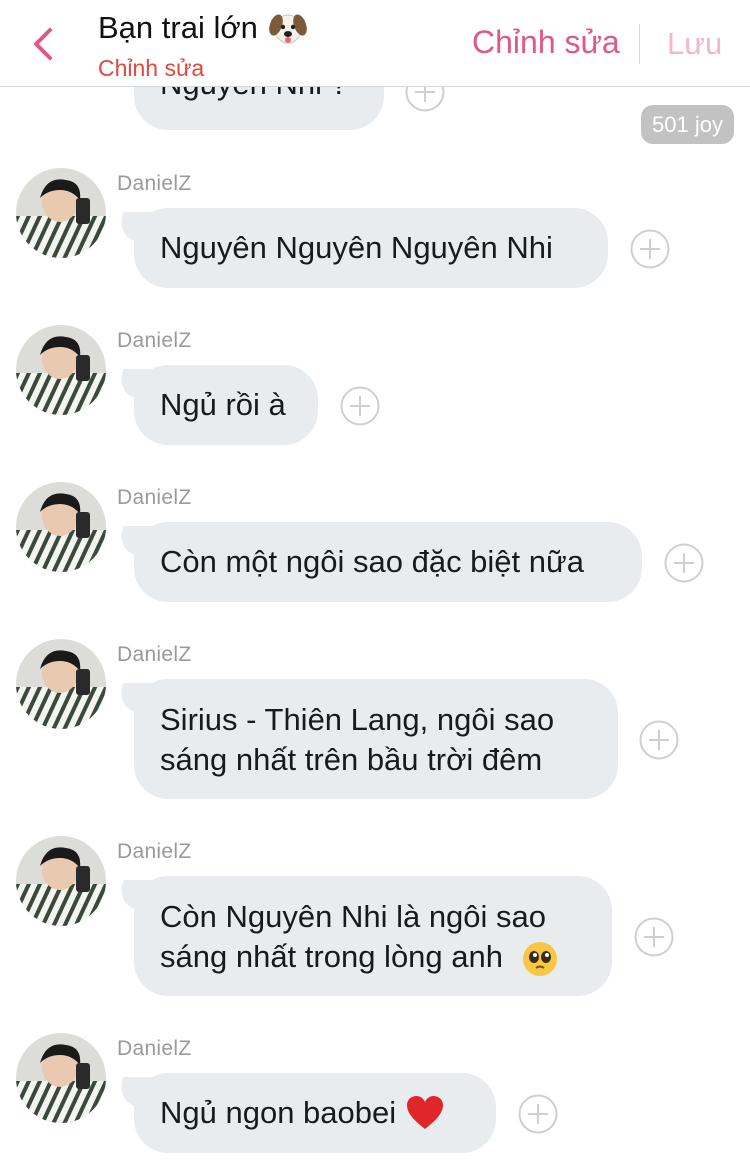 Image resolution: width=750 pixels, height=1174 pixels. Describe the element at coordinates (353, 916) in the screenshot. I see `message-line: Còn Nguyên Nhi là ngôi sao` at that location.